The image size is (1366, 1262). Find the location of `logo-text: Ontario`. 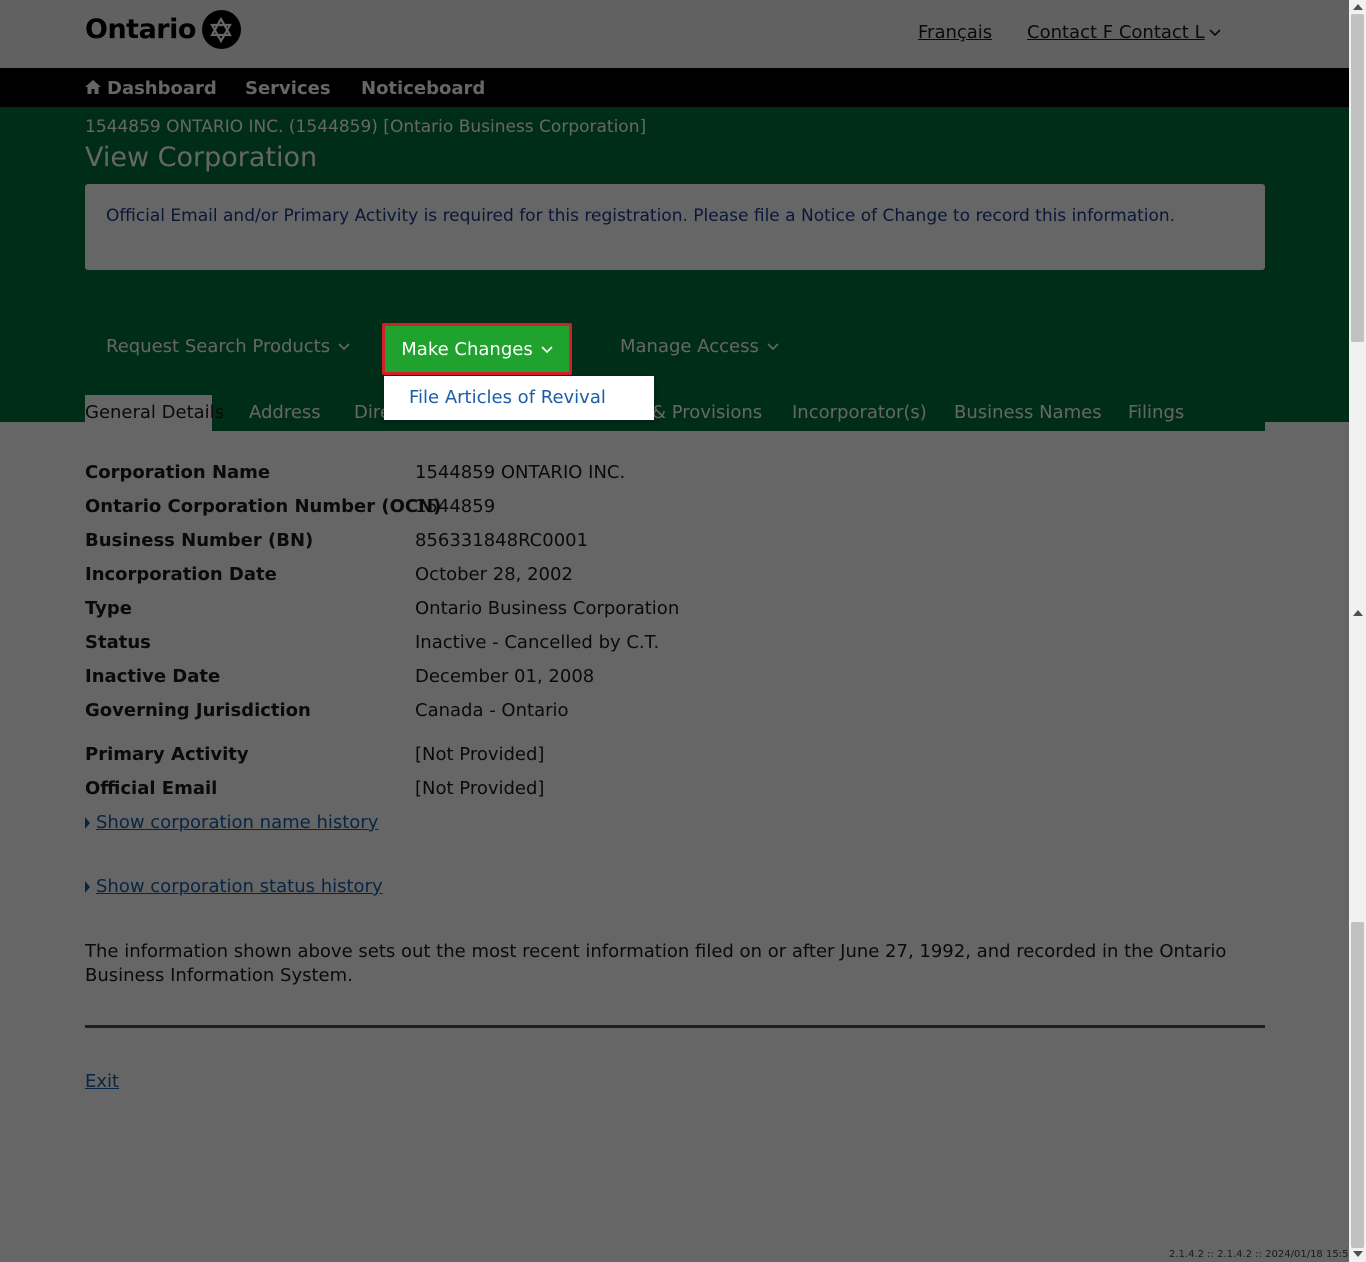

logo-text: Ontario is located at coordinates (140, 29).